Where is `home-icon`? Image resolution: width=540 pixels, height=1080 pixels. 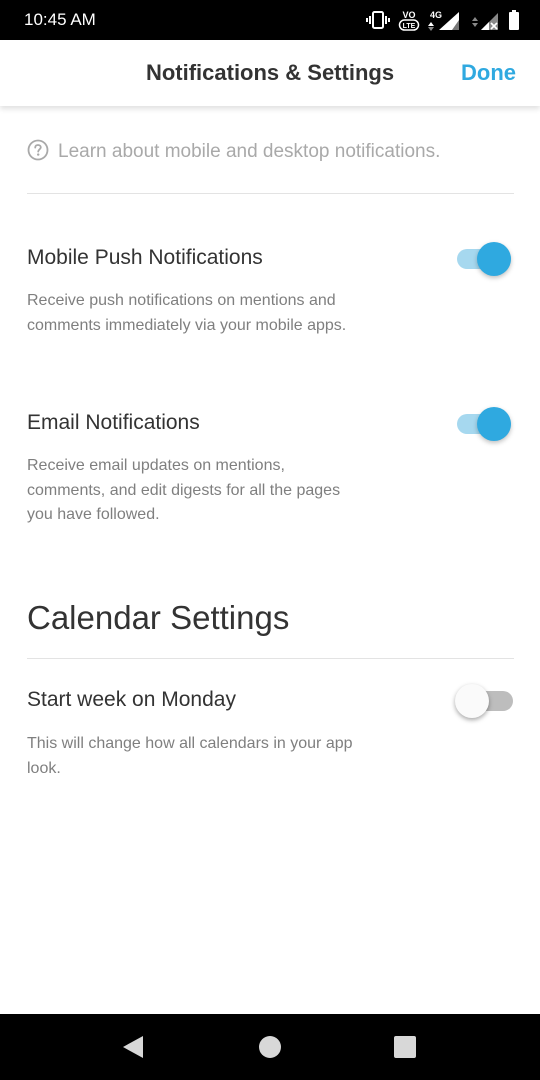
home-icon is located at coordinates (270, 1047).